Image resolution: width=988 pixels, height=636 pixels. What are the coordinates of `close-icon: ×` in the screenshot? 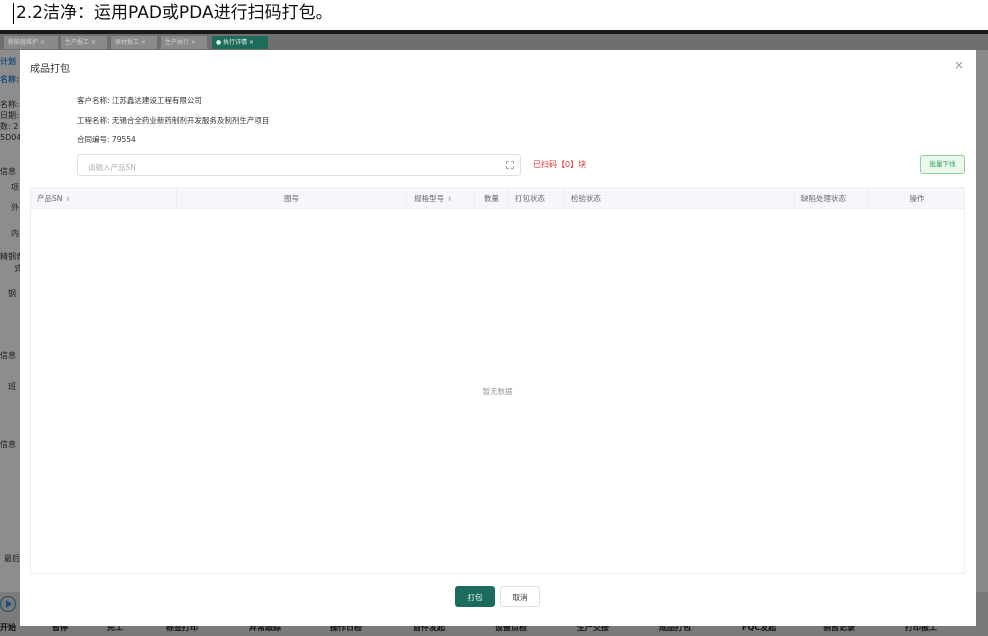 It's located at (959, 65).